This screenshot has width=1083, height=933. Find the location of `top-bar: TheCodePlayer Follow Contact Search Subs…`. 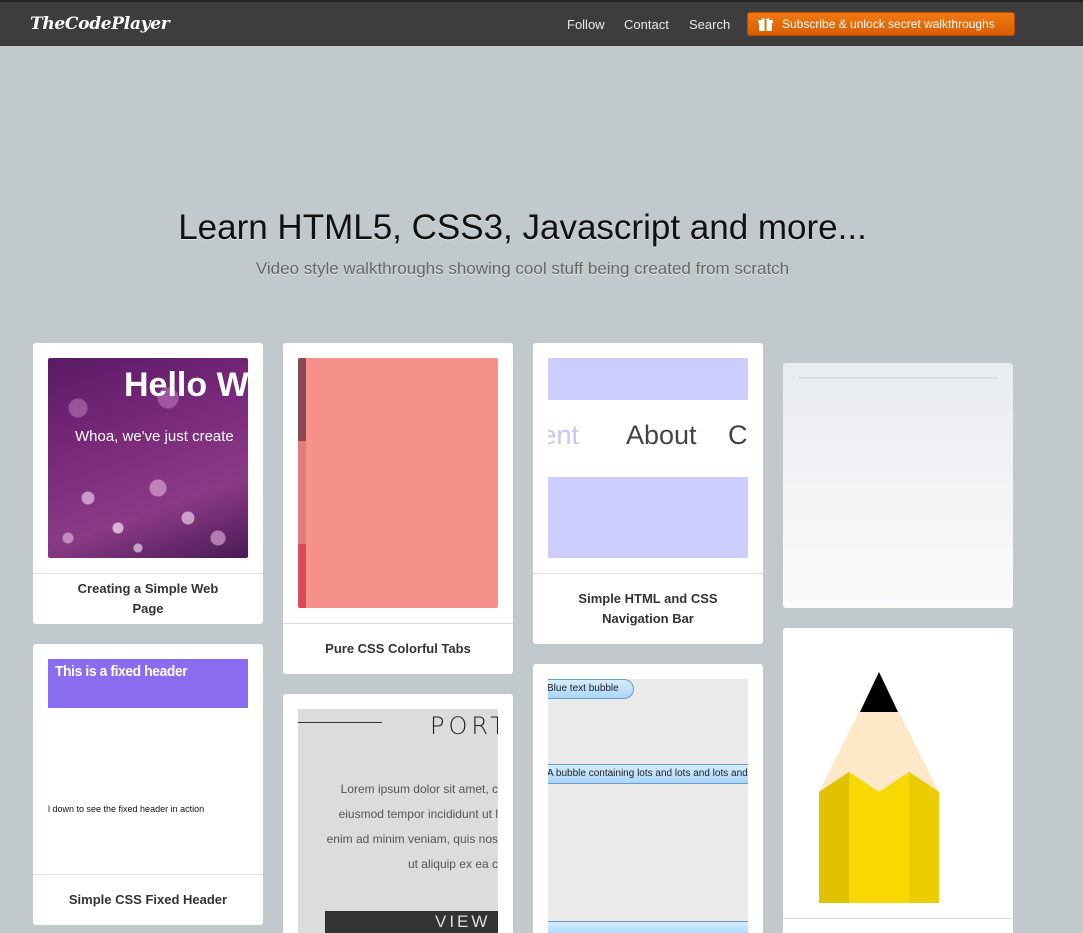

top-bar: TheCodePlayer Follow Contact Search Subs… is located at coordinates (541, 23).